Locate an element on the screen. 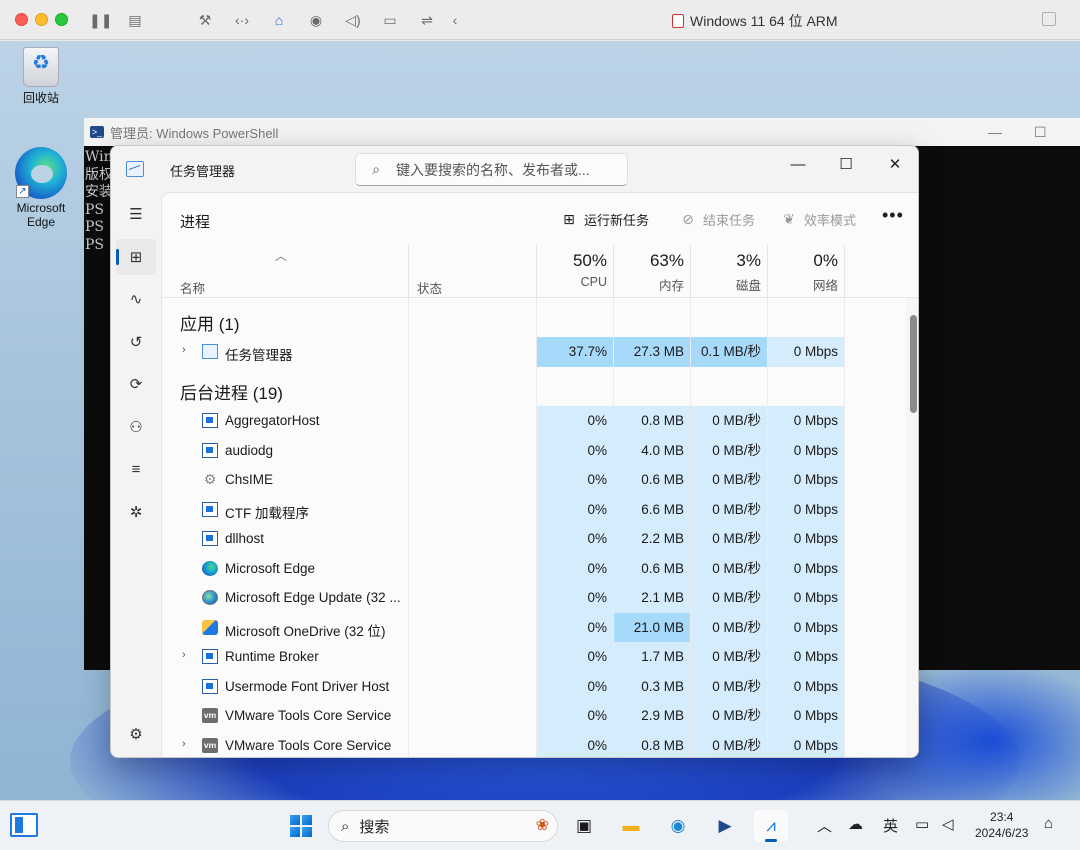 The image size is (1080, 850). widgets-icon is located at coordinates (24, 825).